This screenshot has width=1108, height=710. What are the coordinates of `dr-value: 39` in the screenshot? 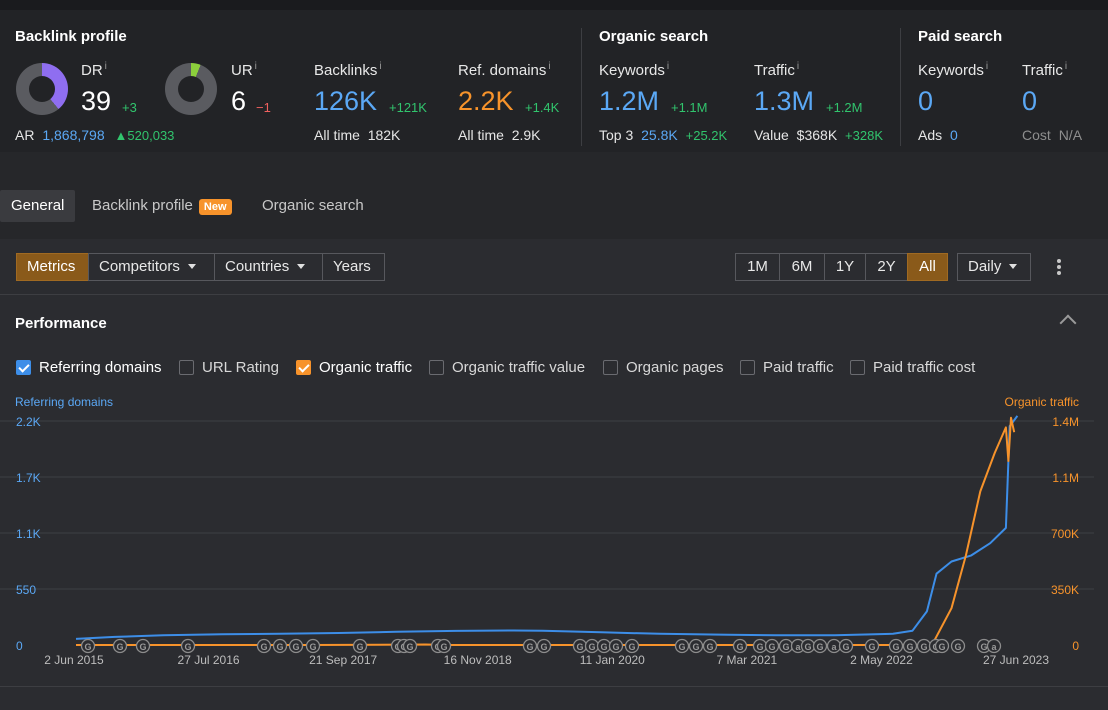 It's located at (96, 101).